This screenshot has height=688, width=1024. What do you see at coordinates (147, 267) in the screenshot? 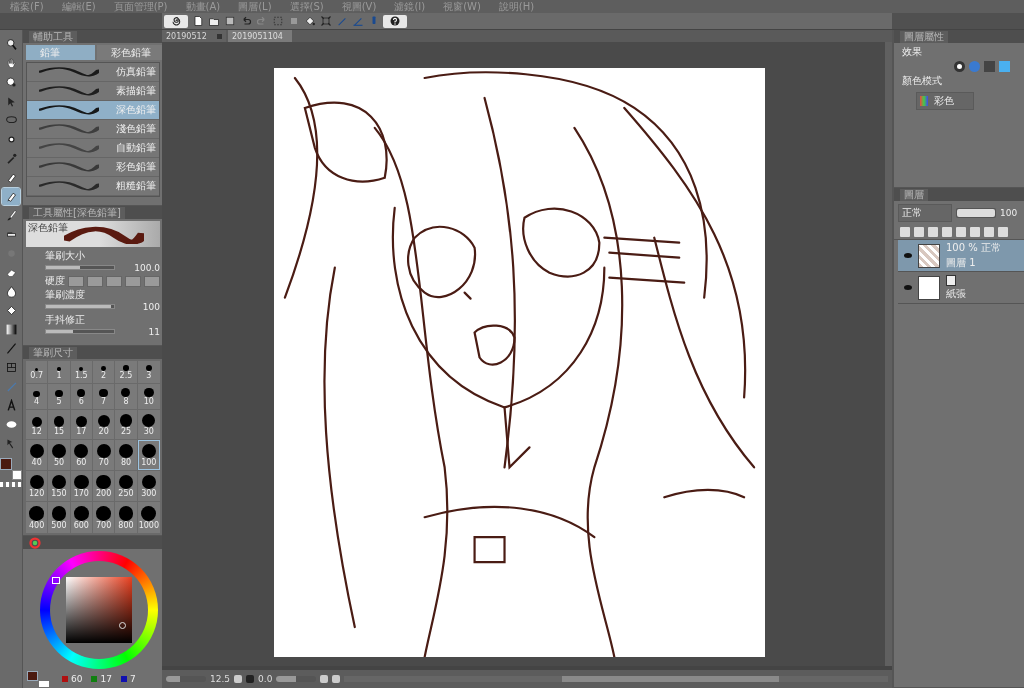
I see `value-field: 100.0` at bounding box center [147, 267].